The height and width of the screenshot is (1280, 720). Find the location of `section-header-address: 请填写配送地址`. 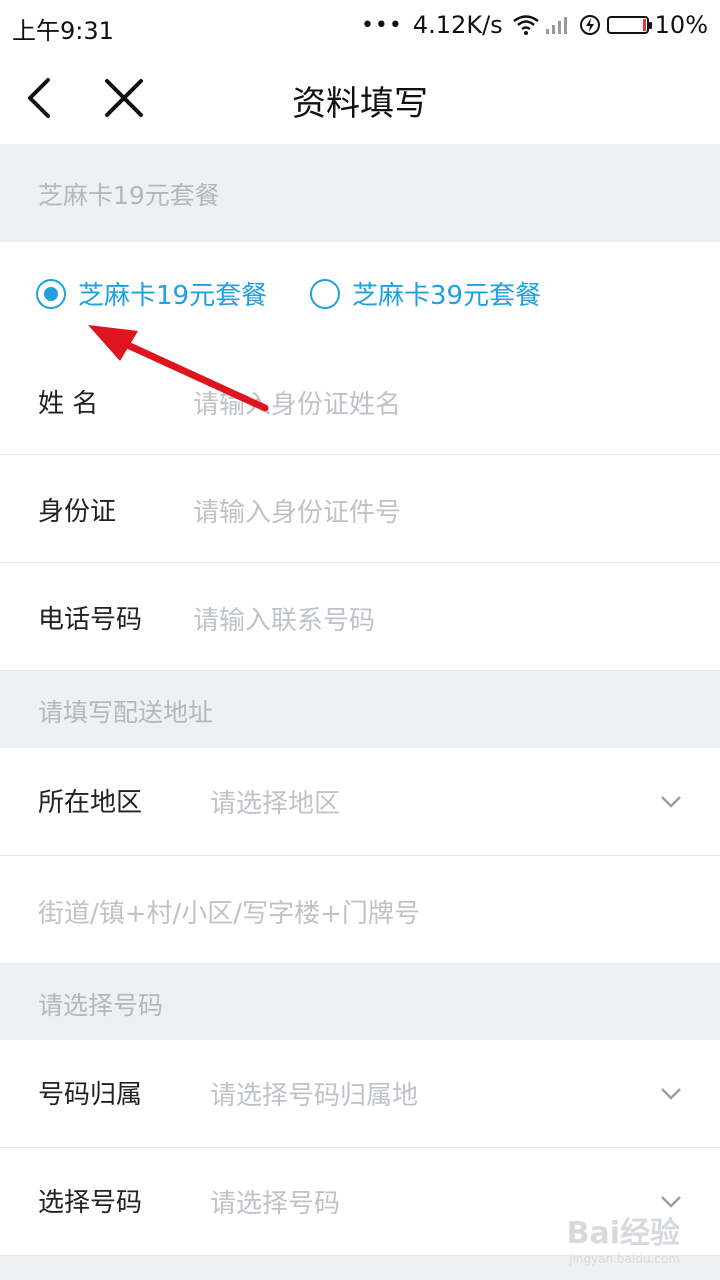

section-header-address: 请填写配送地址 is located at coordinates (360, 709).